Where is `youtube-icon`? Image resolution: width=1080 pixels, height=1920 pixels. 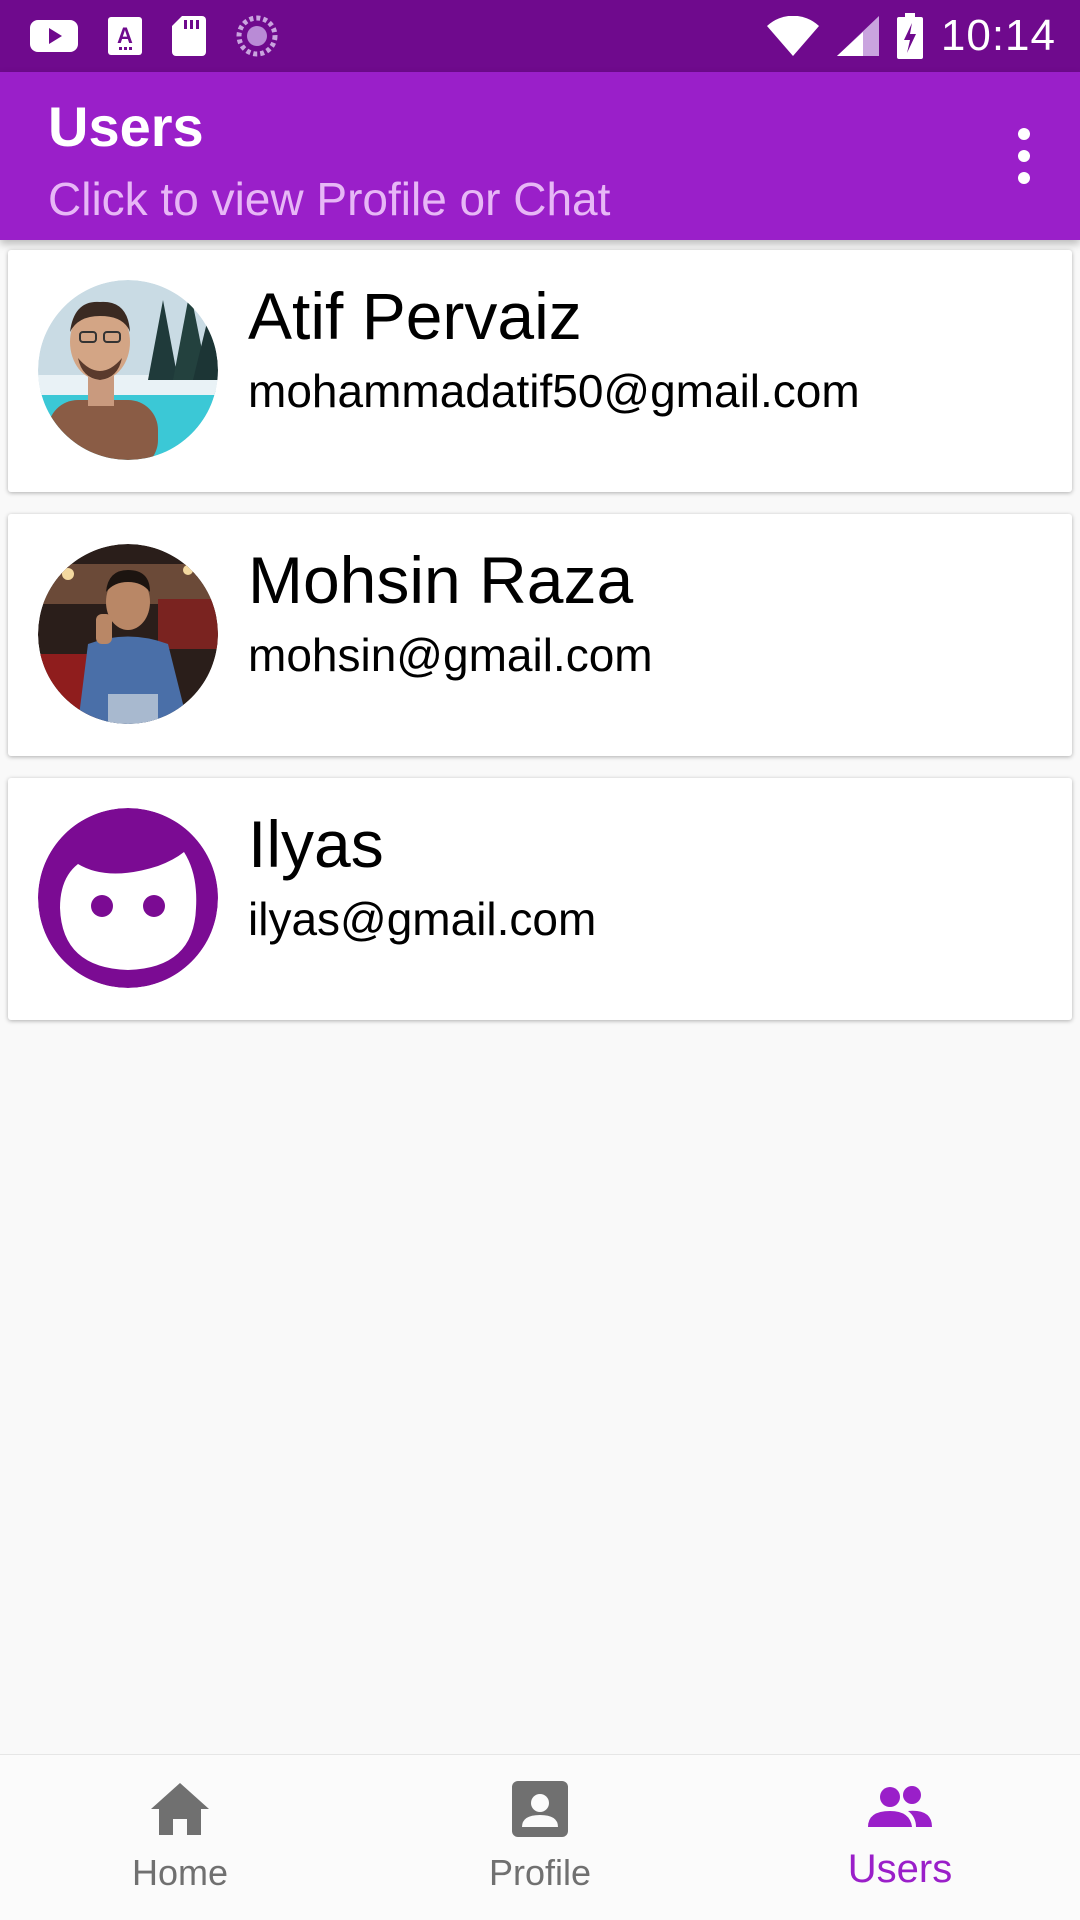 youtube-icon is located at coordinates (54, 36).